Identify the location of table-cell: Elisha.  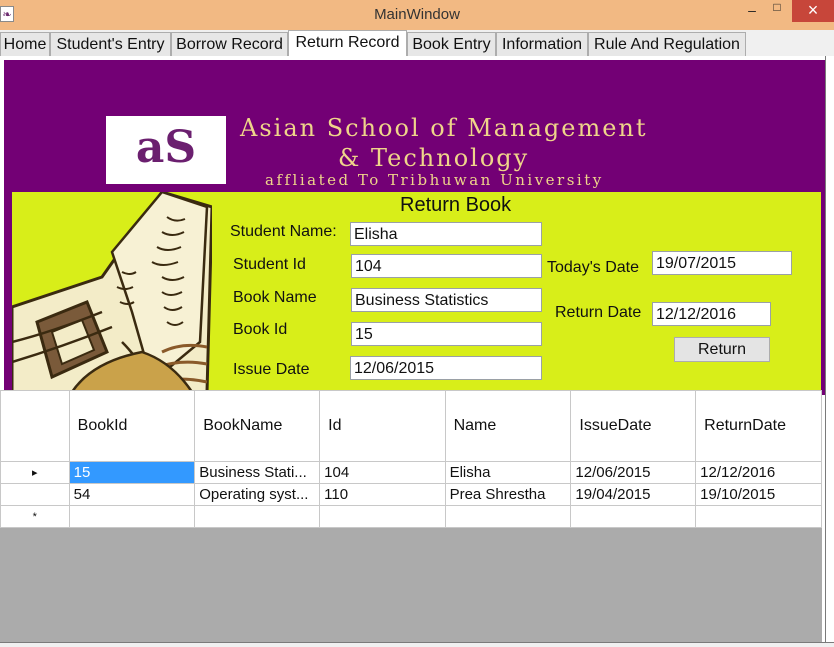
(508, 472).